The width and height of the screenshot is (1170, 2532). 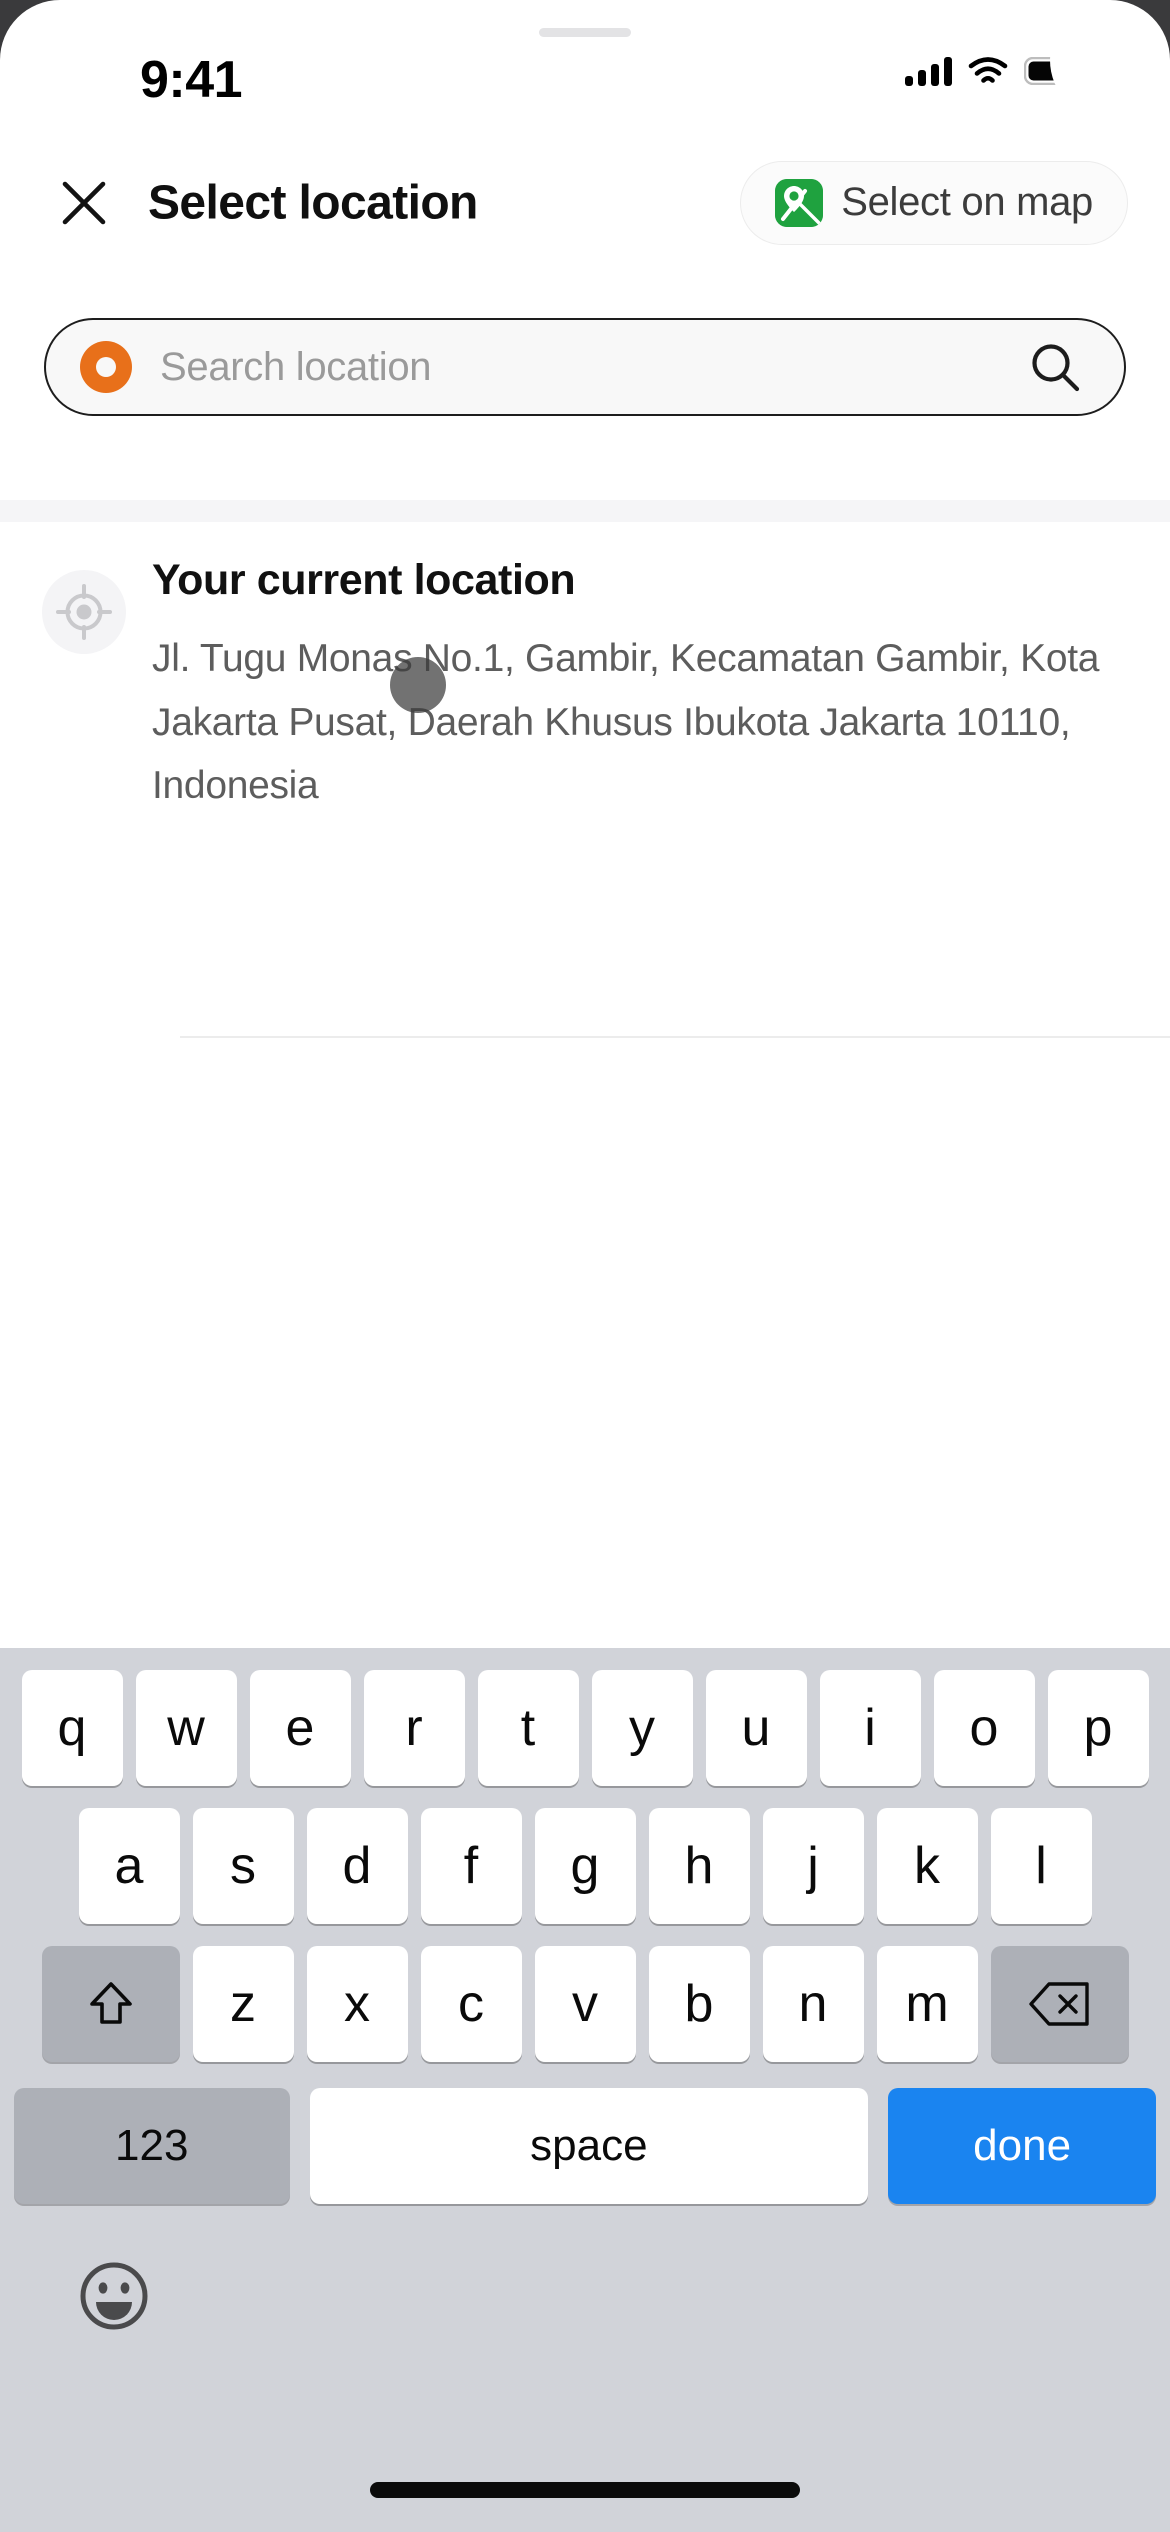 I want to click on space-key: space, so click(x=589, y=2146).